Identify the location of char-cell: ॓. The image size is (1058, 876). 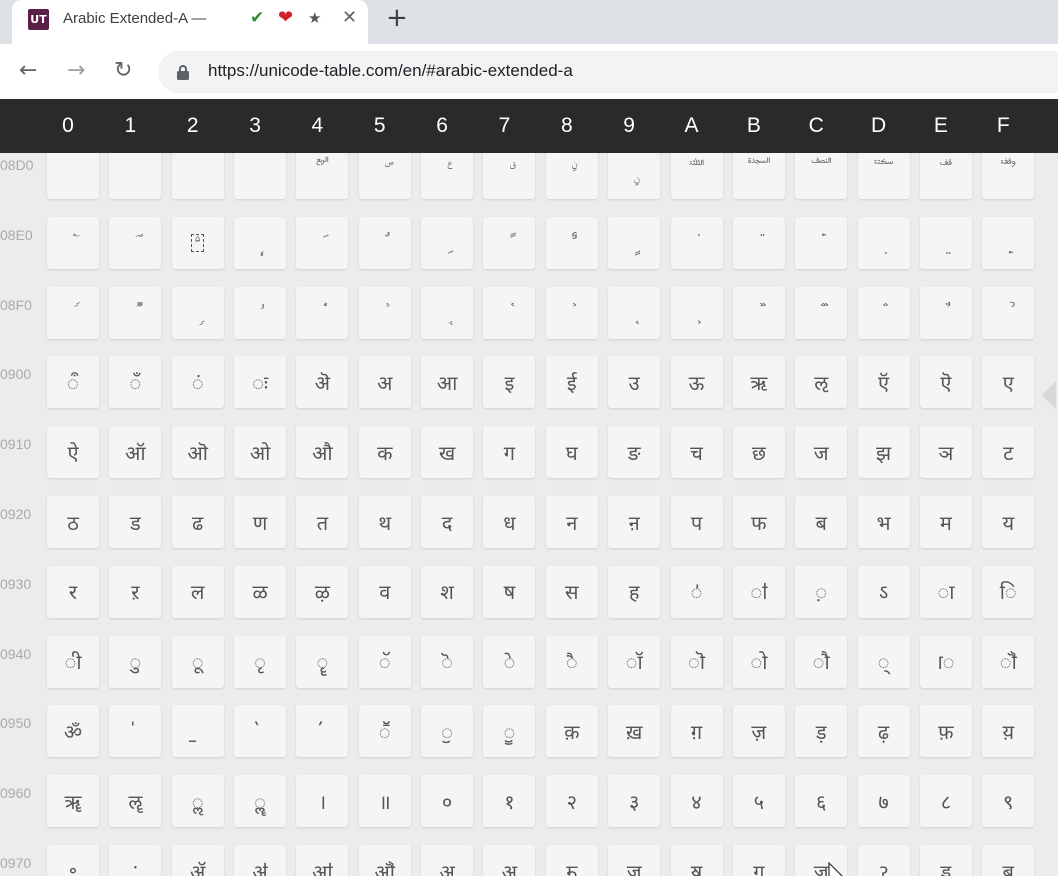
(260, 731).